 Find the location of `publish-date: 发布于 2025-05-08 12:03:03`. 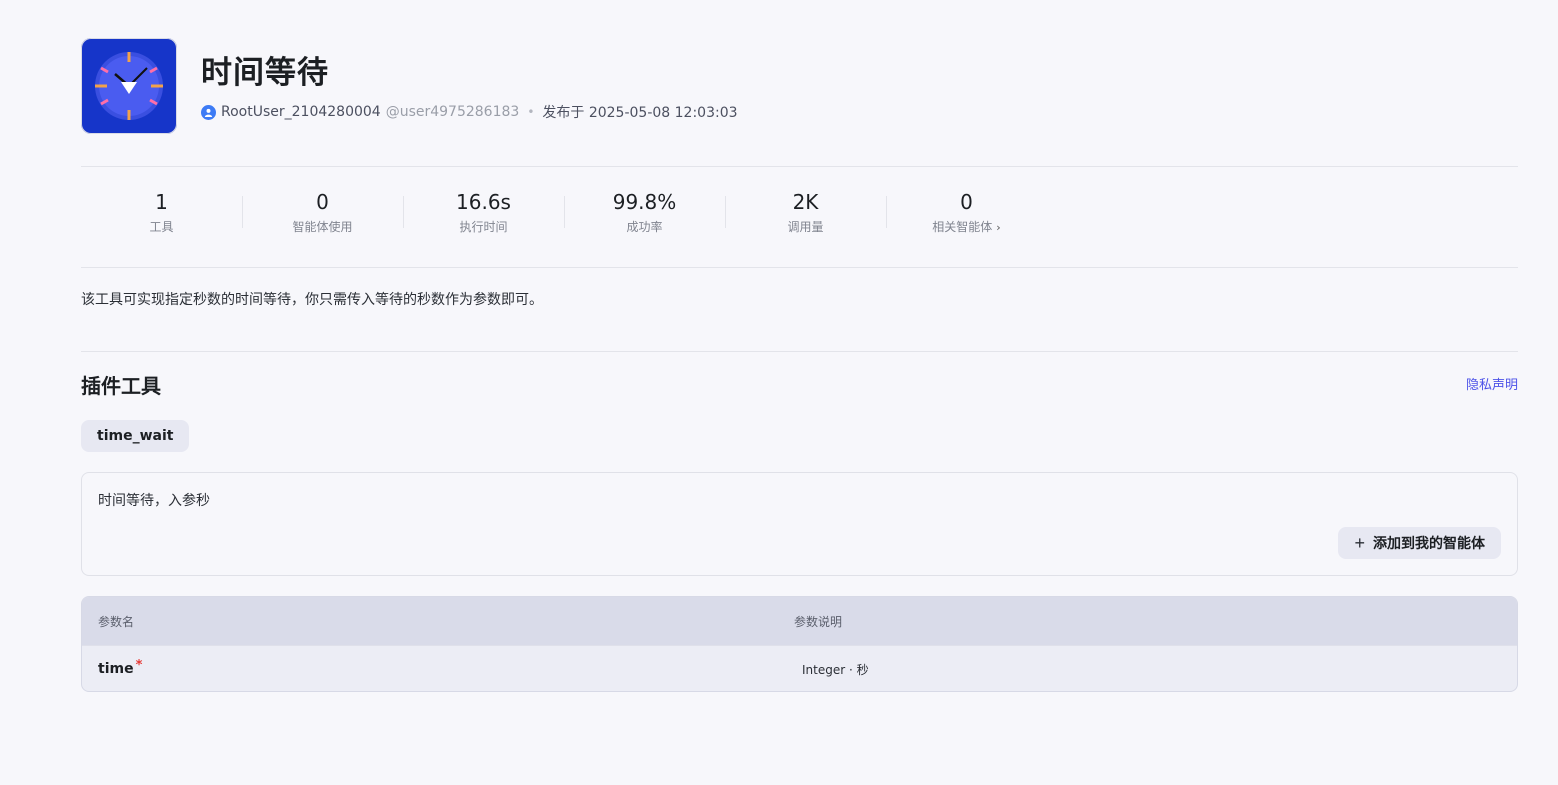

publish-date: 发布于 2025-05-08 12:03:03 is located at coordinates (640, 113).